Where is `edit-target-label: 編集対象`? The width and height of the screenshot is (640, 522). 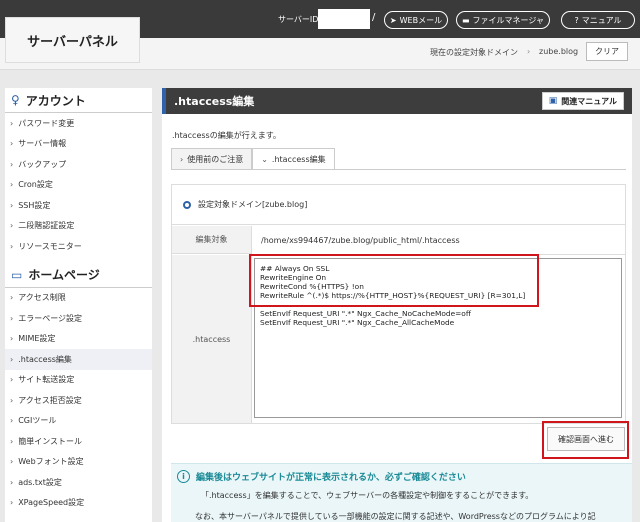
edit-target-label: 編集対象 is located at coordinates (212, 240).